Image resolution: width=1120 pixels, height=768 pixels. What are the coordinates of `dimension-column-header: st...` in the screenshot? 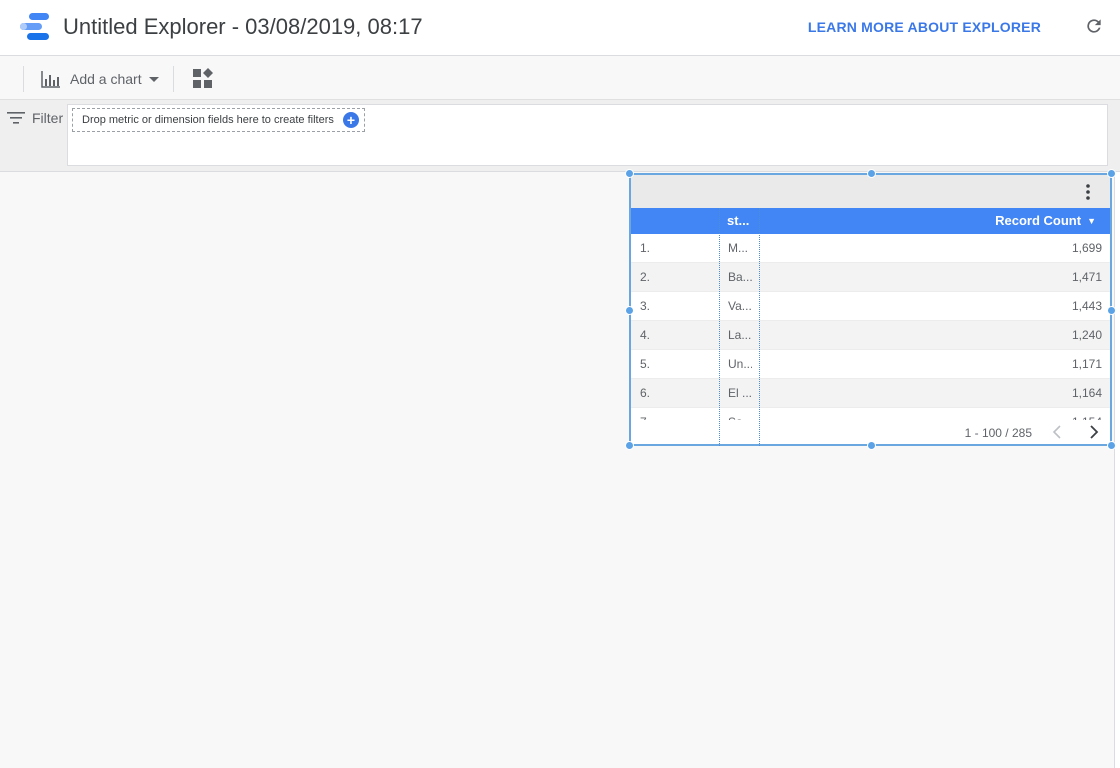 It's located at (738, 220).